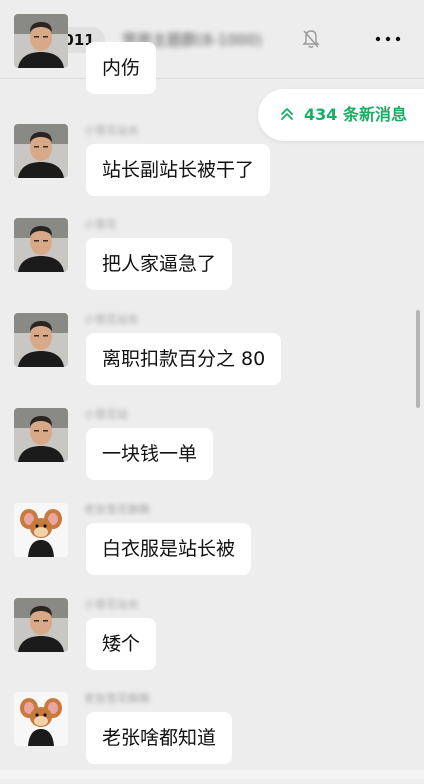 Image resolution: width=424 pixels, height=784 pixels. I want to click on message-bubble: 老张啥都知道, so click(159, 738).